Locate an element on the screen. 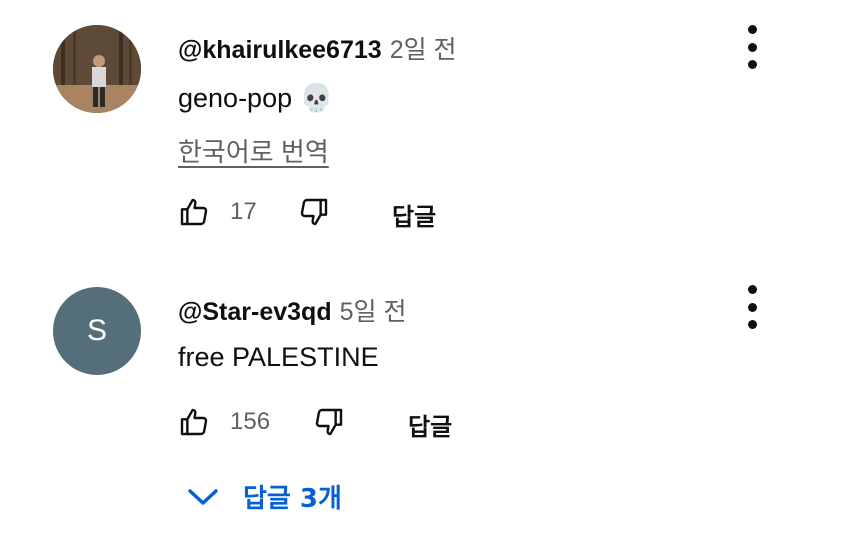 Image resolution: width=850 pixels, height=545 pixels. comment-text: free PALESTINE is located at coordinates (278, 357).